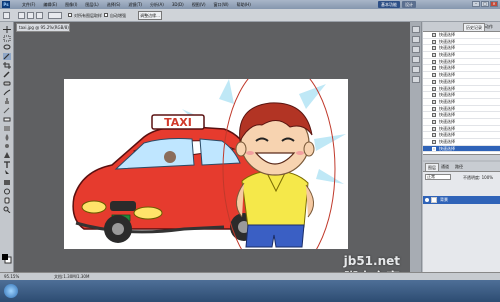 The image size is (500, 302). What do you see at coordinates (50, 5) in the screenshot?
I see `menu-edit: 编辑(E)` at bounding box center [50, 5].